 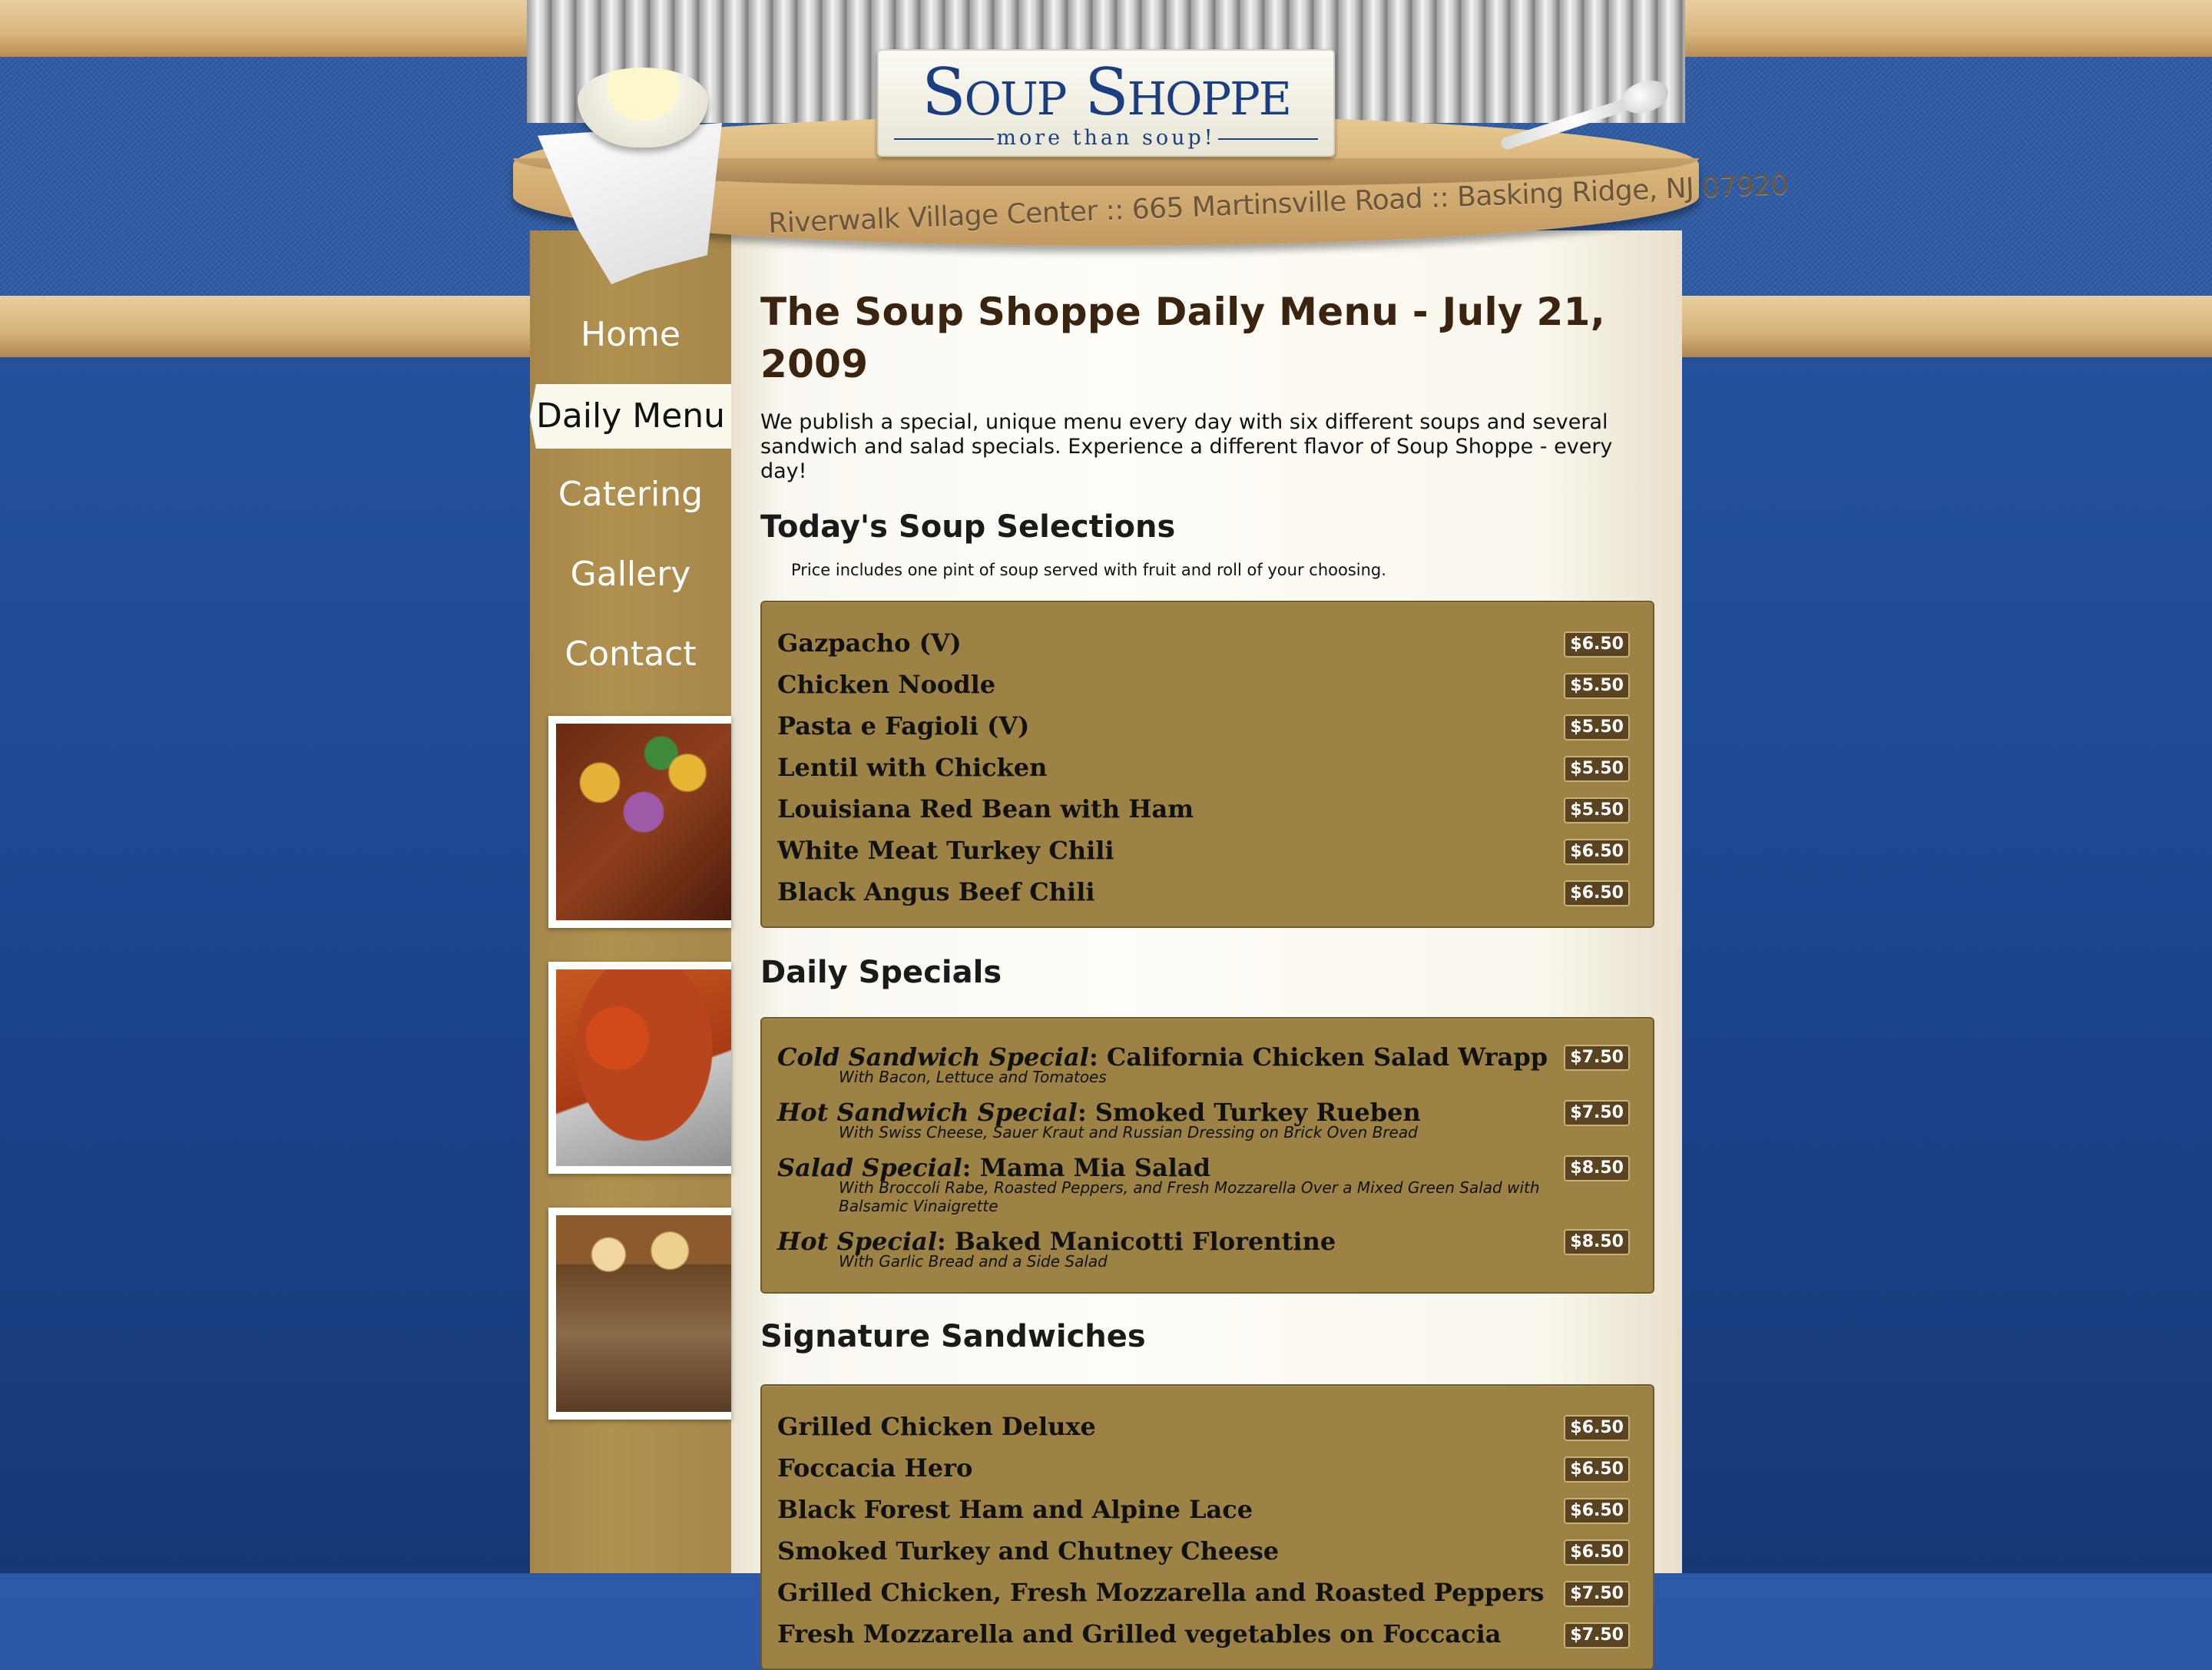 What do you see at coordinates (1106, 138) in the screenshot?
I see `logo-tagline: more than soup!` at bounding box center [1106, 138].